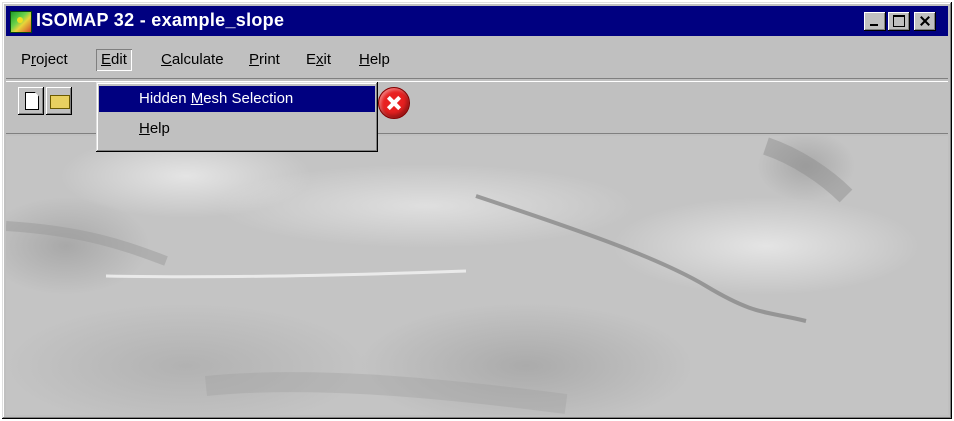 Image resolution: width=954 pixels, height=421 pixels. I want to click on stop-icon, so click(394, 103).